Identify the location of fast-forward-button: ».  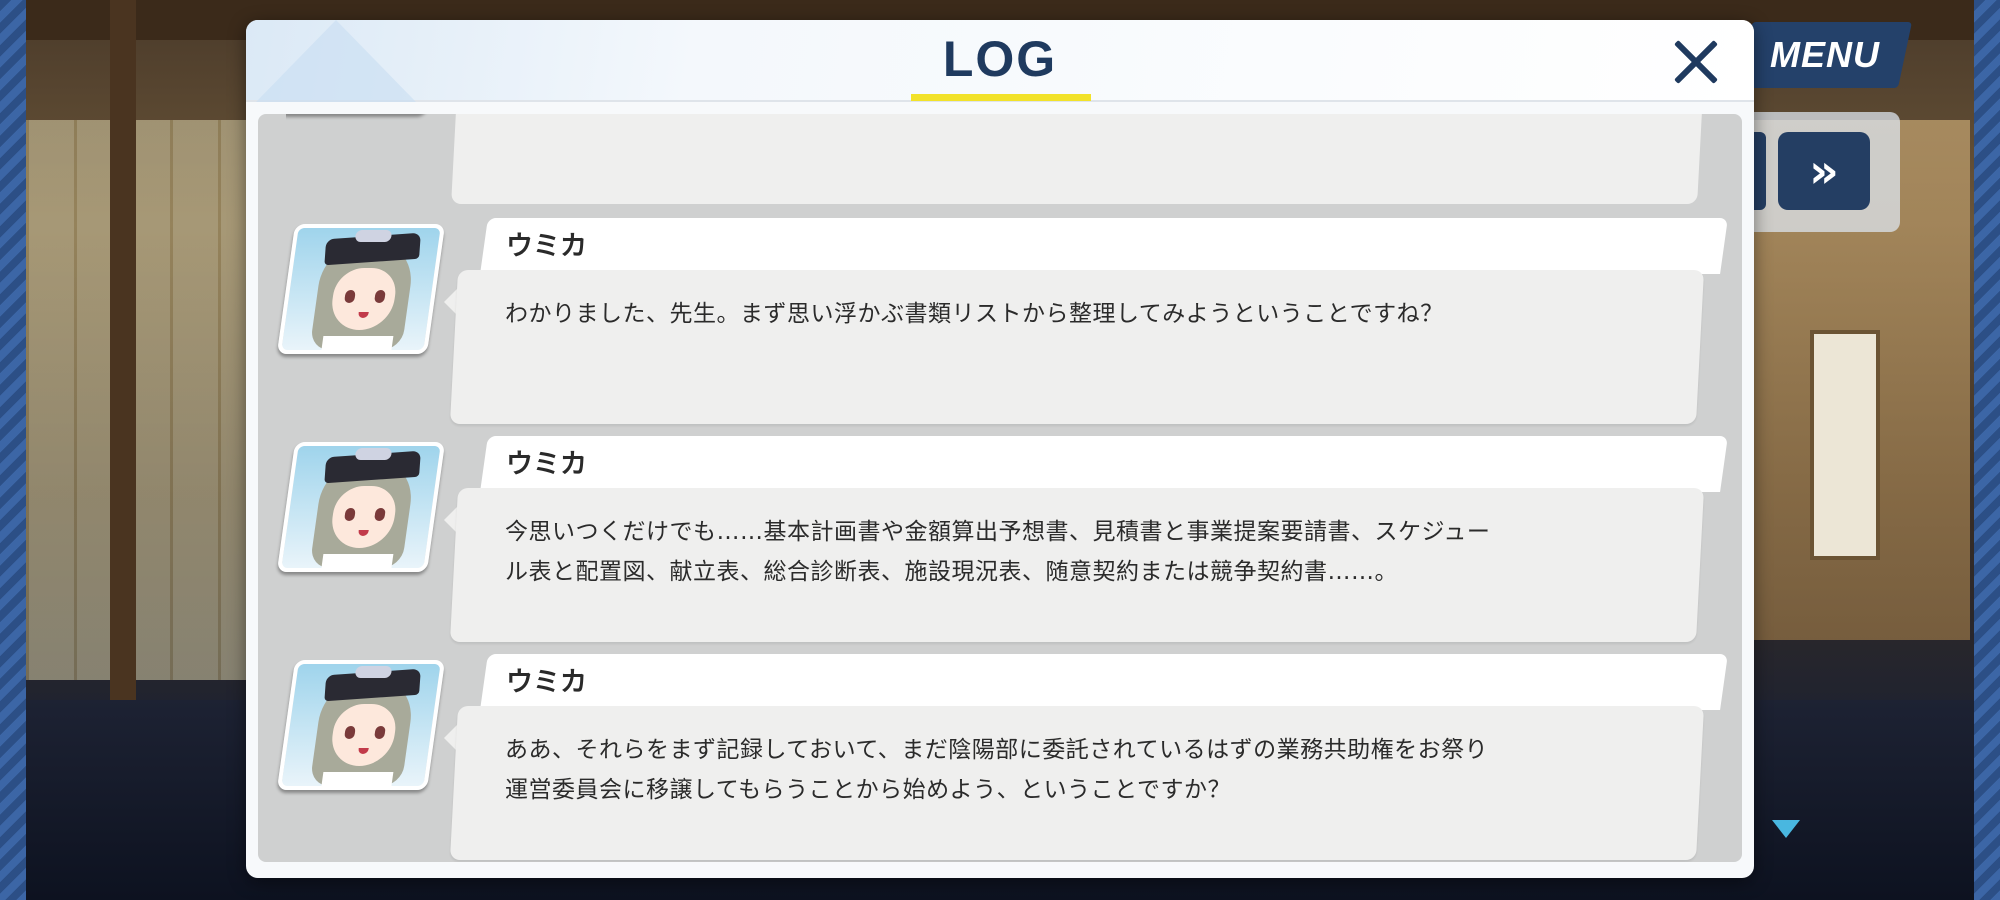
(1824, 171).